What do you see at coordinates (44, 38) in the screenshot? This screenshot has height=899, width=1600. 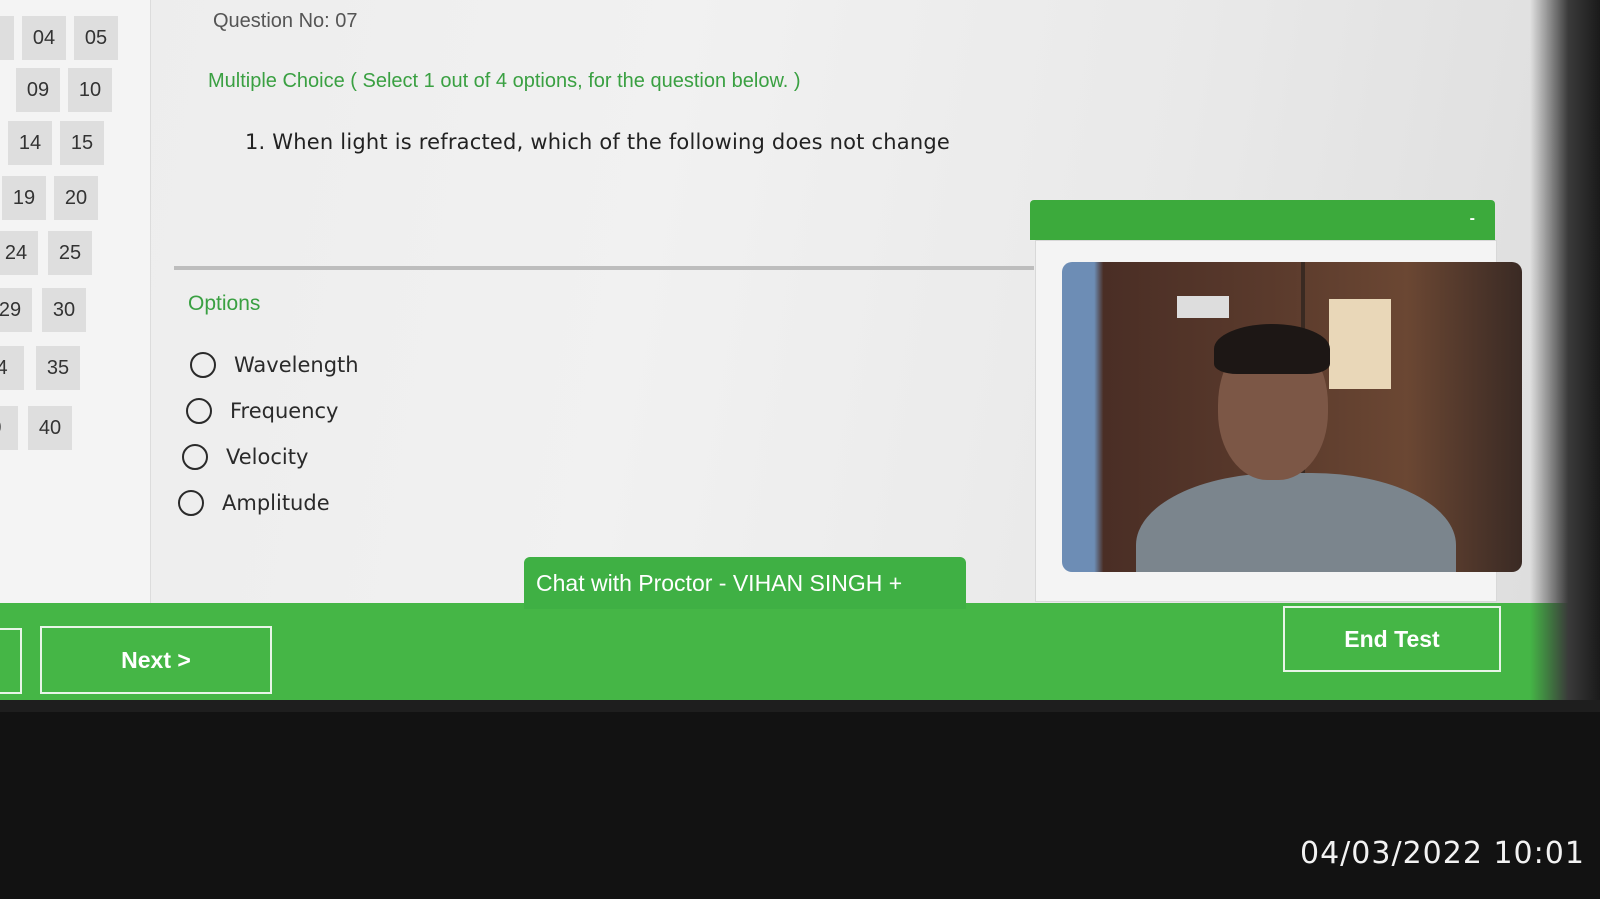 I see `palette-question-button: 04` at bounding box center [44, 38].